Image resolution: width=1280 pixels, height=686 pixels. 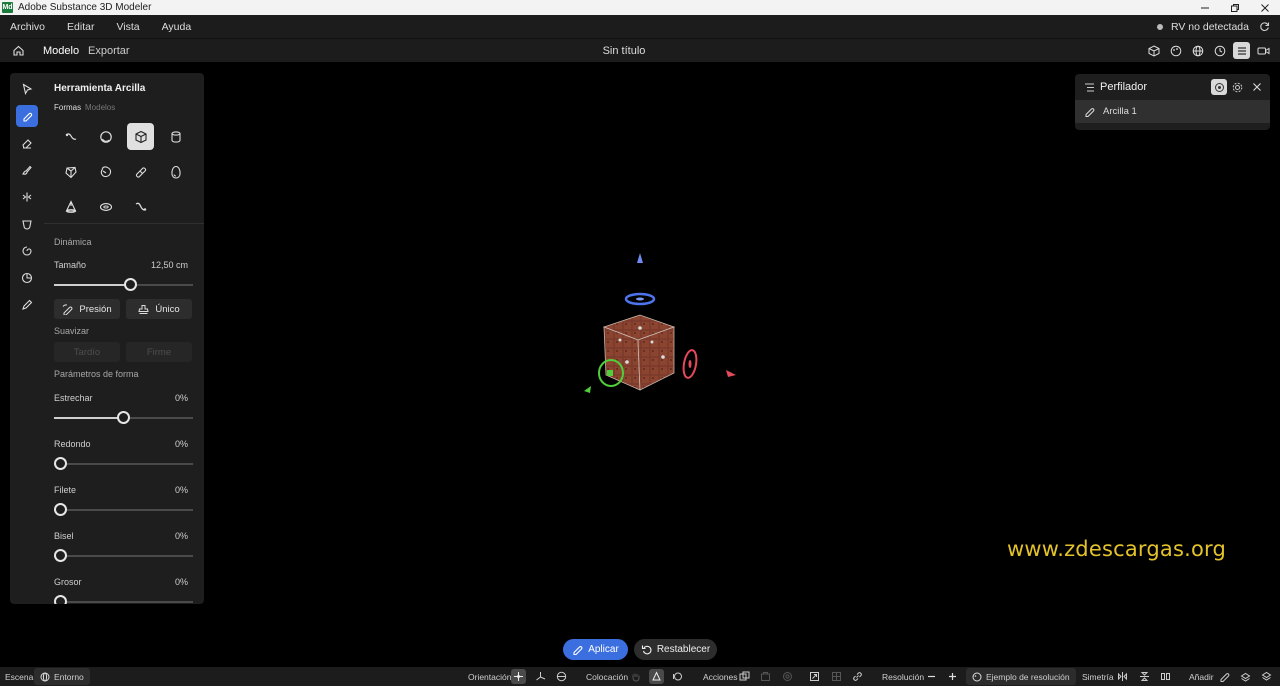 I want to click on orientation-world-button, so click(x=561, y=676).